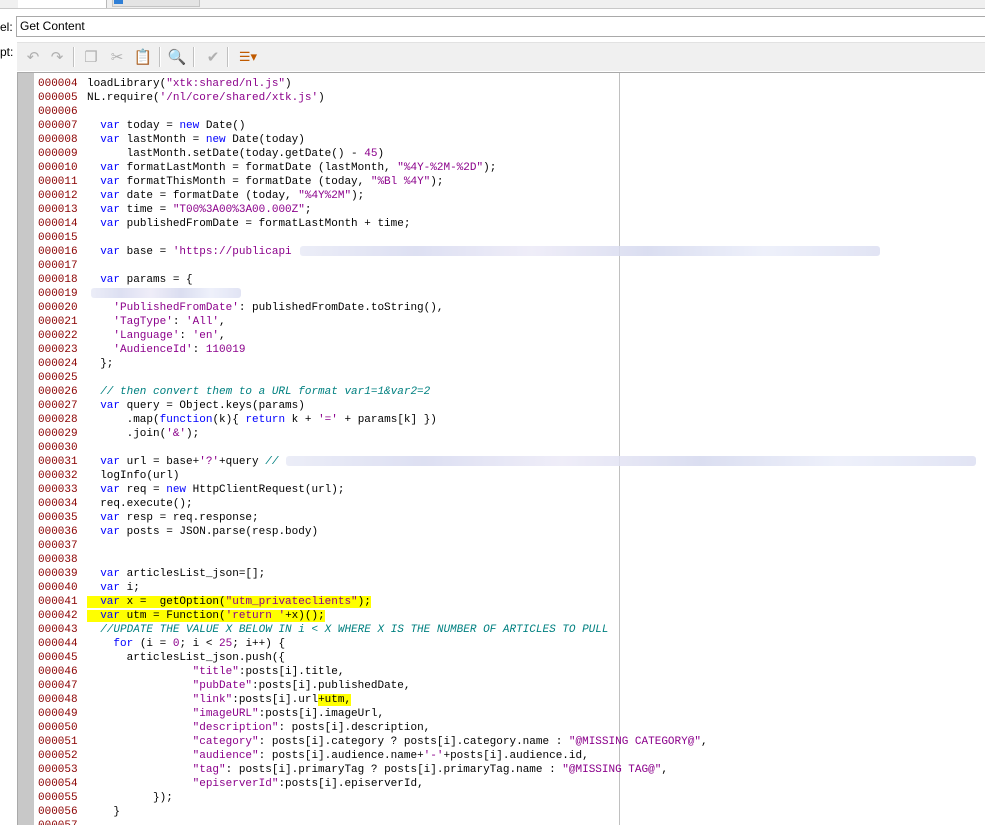 The width and height of the screenshot is (985, 825). Describe the element at coordinates (58, 126) in the screenshot. I see `line-number: 000007` at that location.